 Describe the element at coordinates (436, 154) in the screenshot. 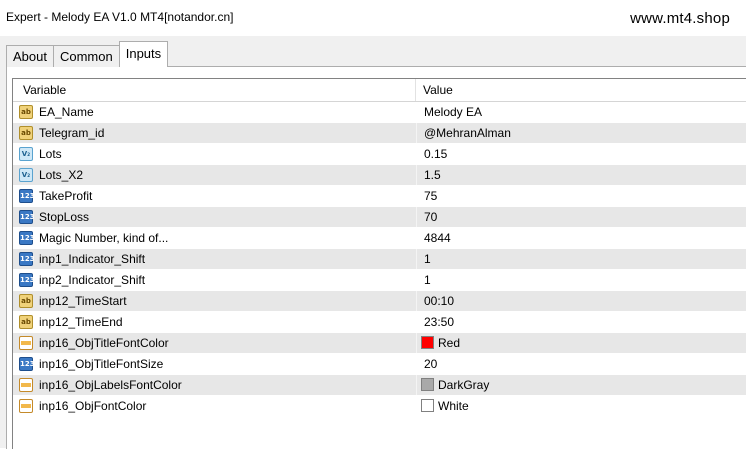

I see `variable-value: 0.15` at that location.